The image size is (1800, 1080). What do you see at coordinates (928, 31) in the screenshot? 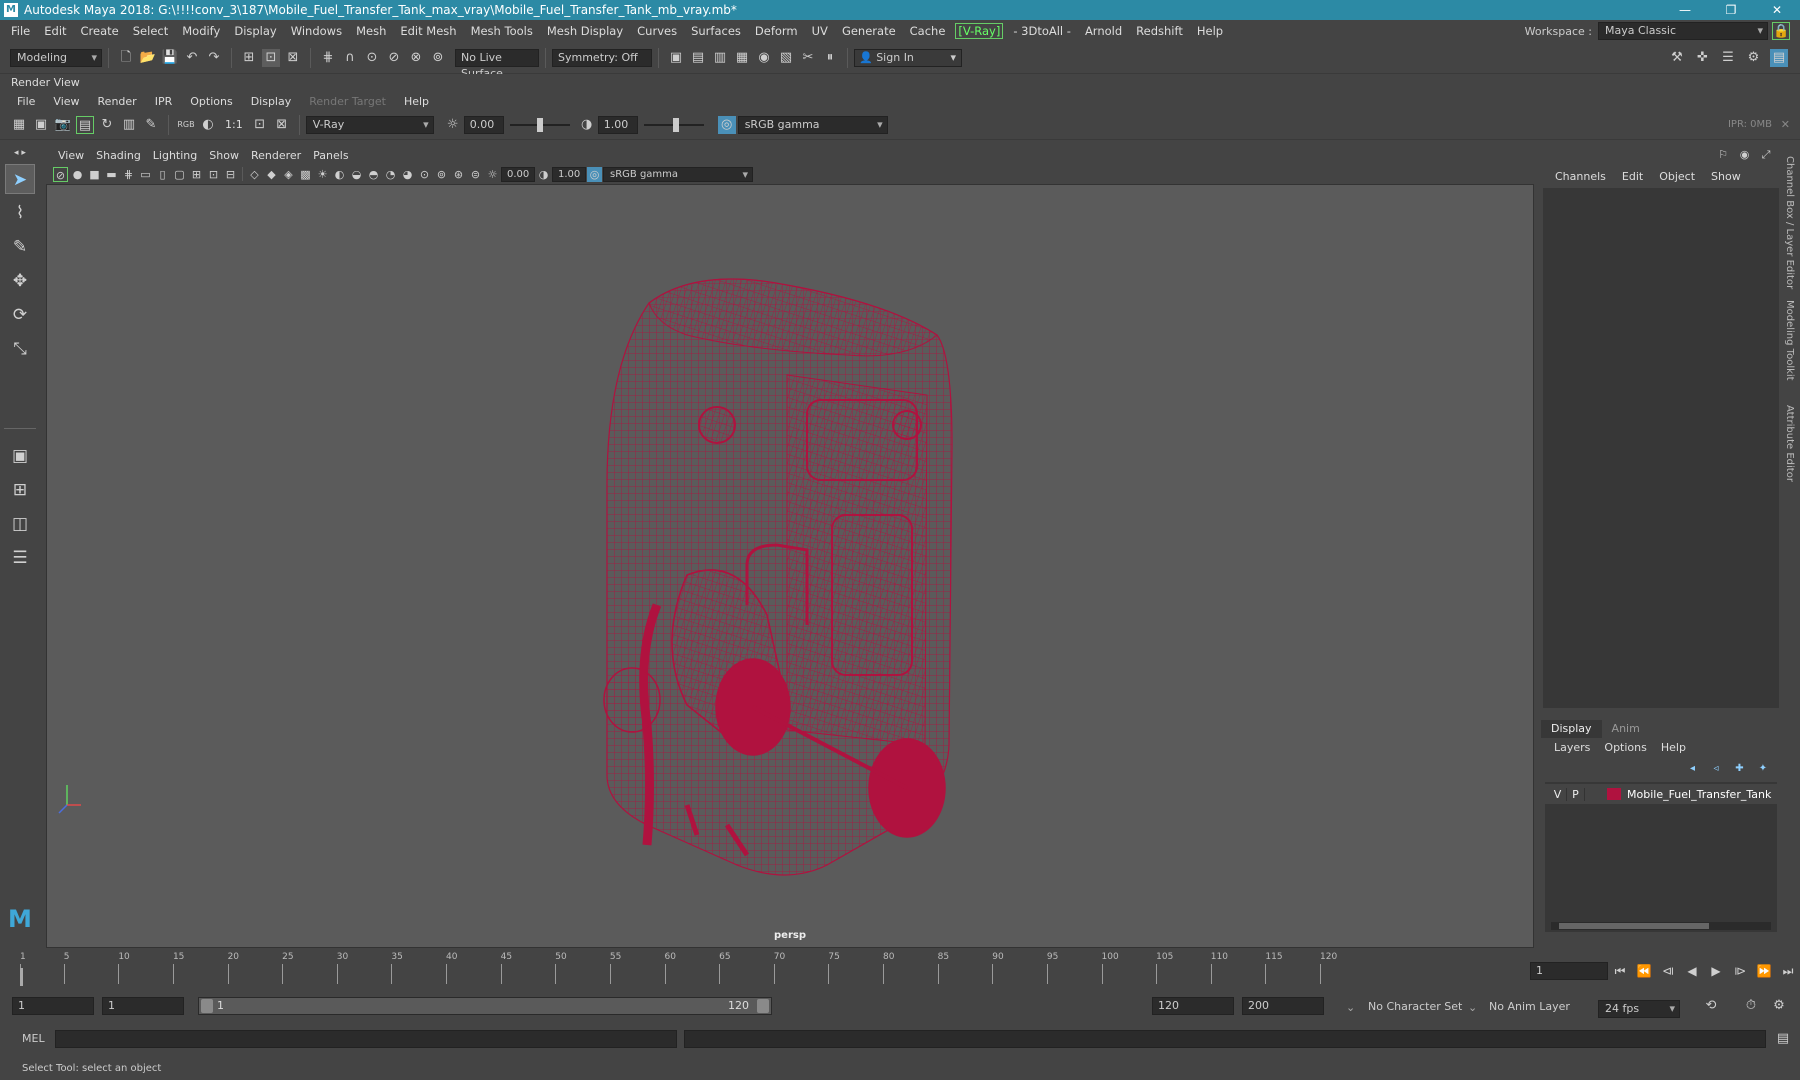
I see `menu-cache: Cache` at bounding box center [928, 31].